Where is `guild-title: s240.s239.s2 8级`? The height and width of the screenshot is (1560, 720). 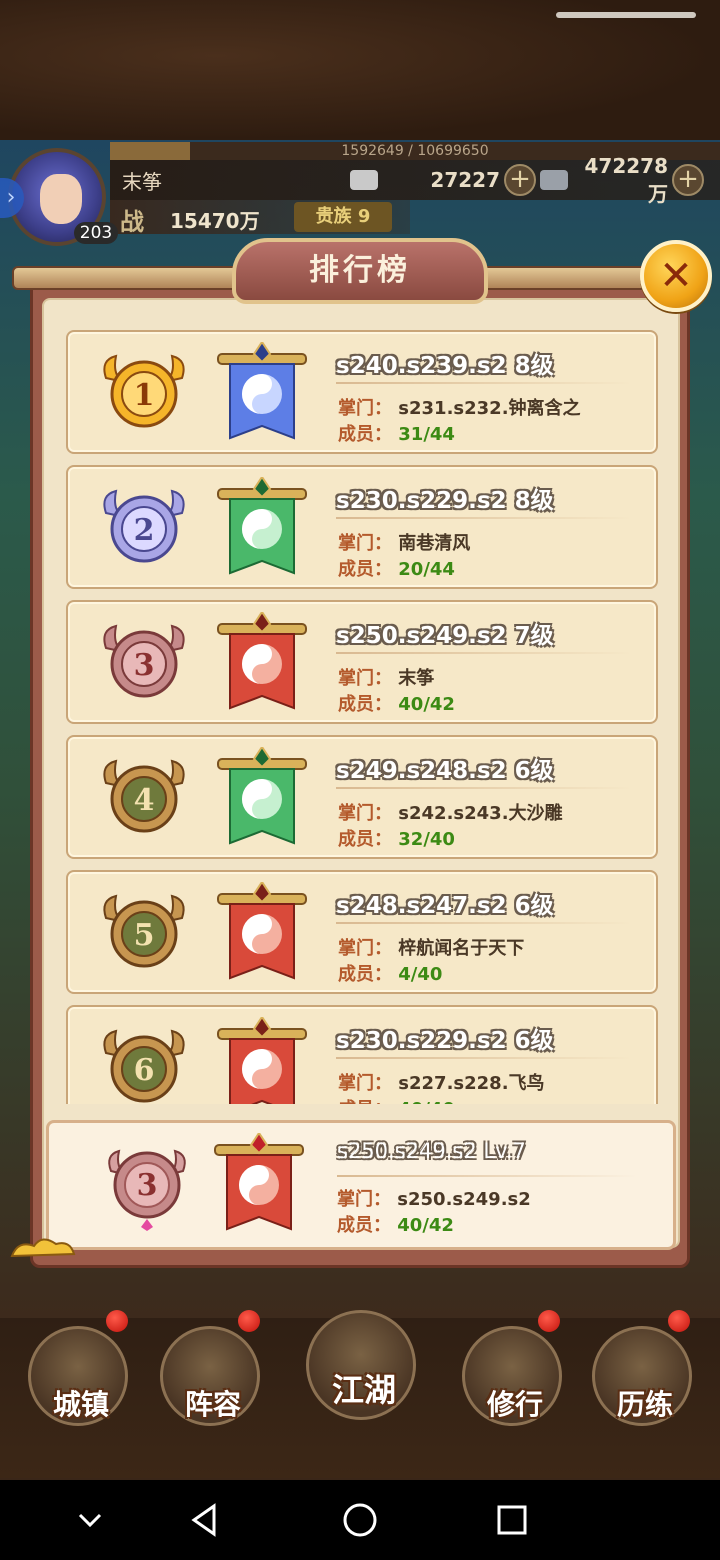
guild-title: s240.s239.s2 8级 is located at coordinates (445, 366).